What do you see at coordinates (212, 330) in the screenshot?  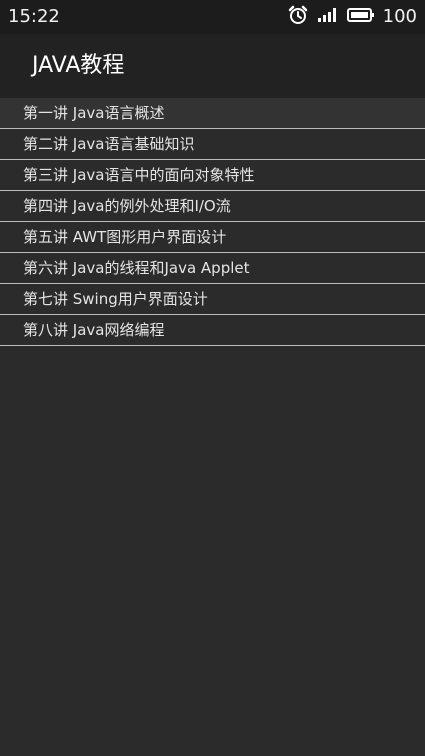 I see `list-item: 第八讲 Java网络编程` at bounding box center [212, 330].